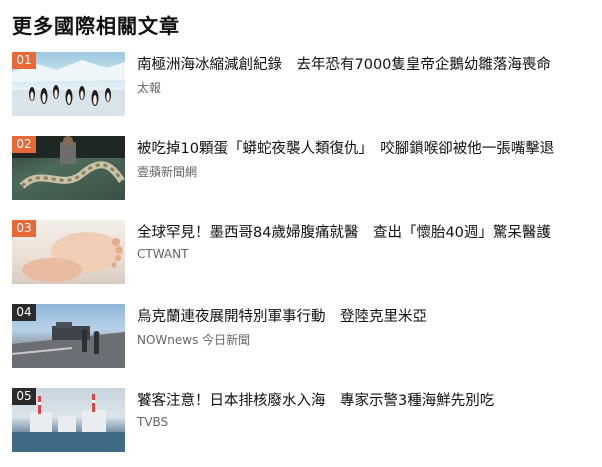 The height and width of the screenshot is (467, 602). What do you see at coordinates (344, 65) in the screenshot?
I see `article-title: 南極洲海冰縮減創紀錄 去年恐有7000隻皇帝企鵝幼雛落海喪命` at bounding box center [344, 65].